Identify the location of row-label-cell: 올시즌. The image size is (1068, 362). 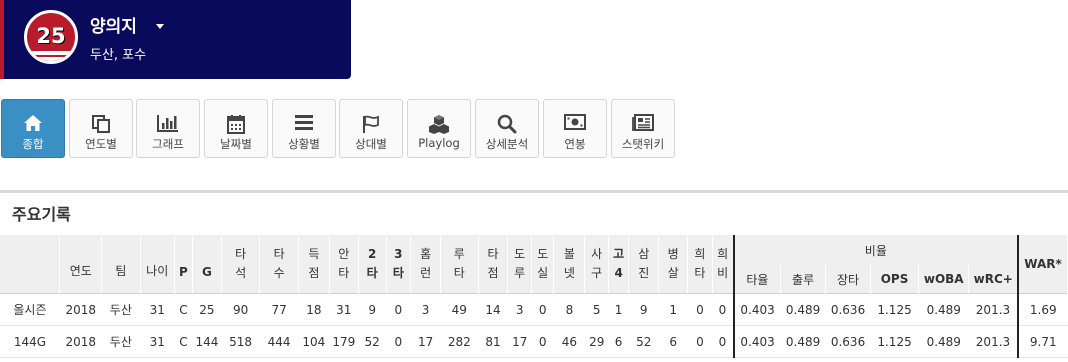
(30, 309).